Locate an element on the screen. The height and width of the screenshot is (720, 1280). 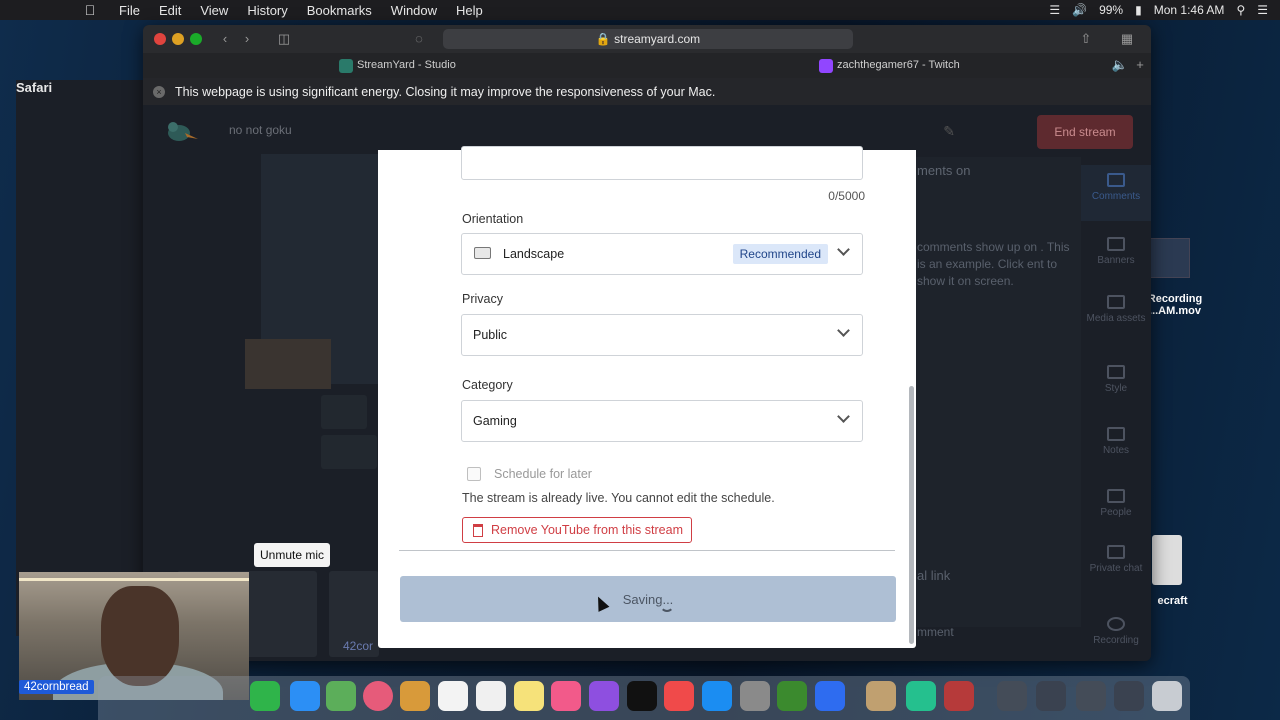
menu-file: File is located at coordinates (129, 10).